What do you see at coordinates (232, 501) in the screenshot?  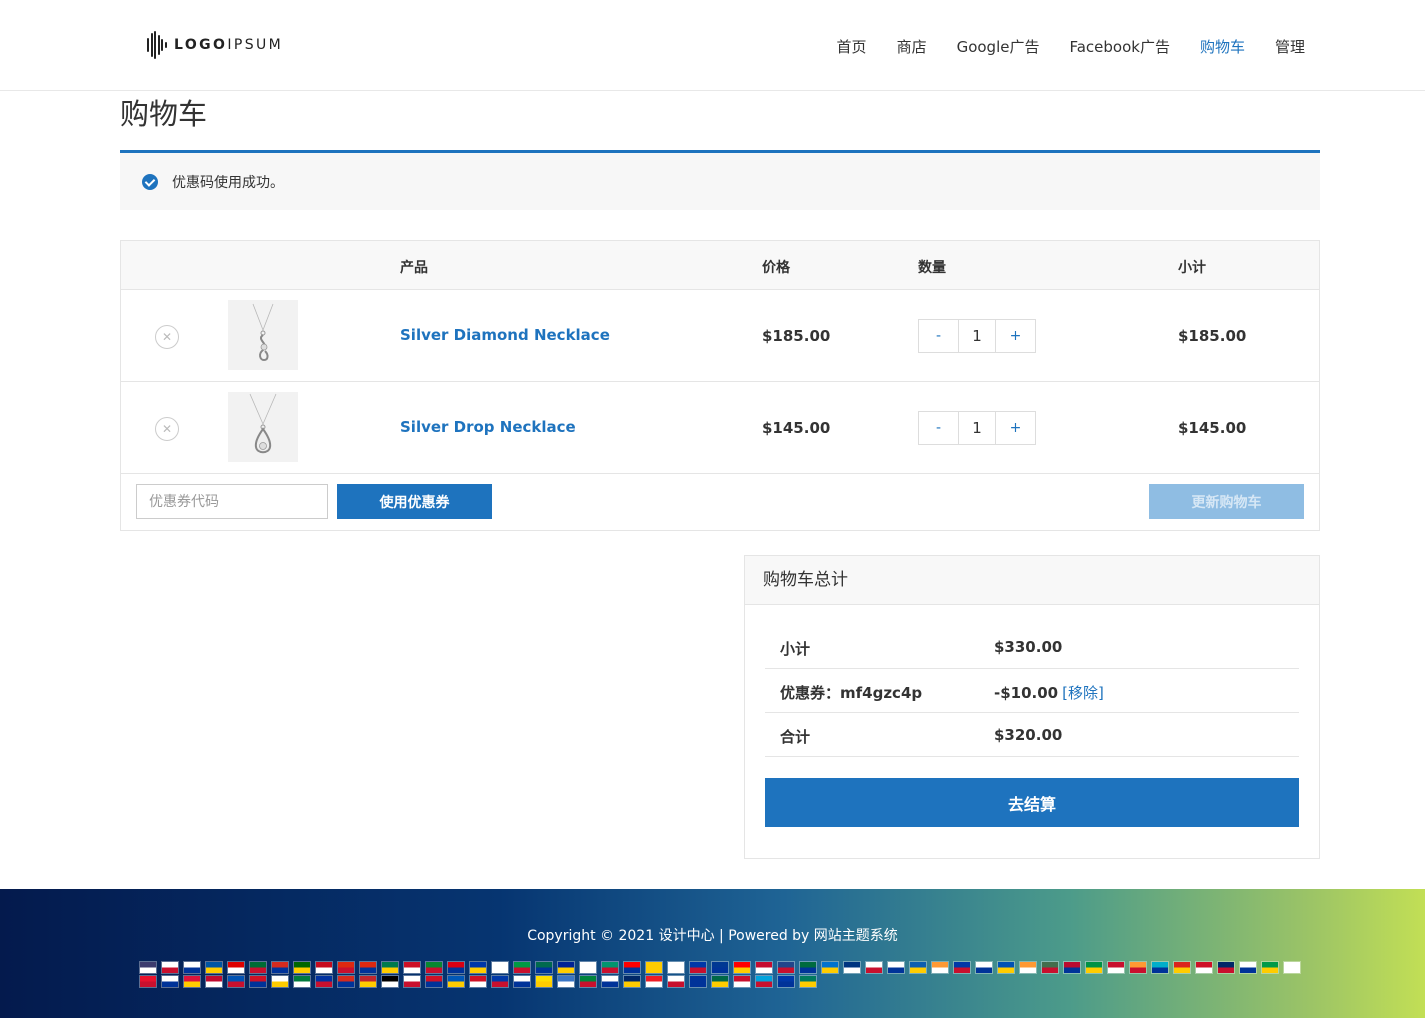 I see `coupon-code-input` at bounding box center [232, 501].